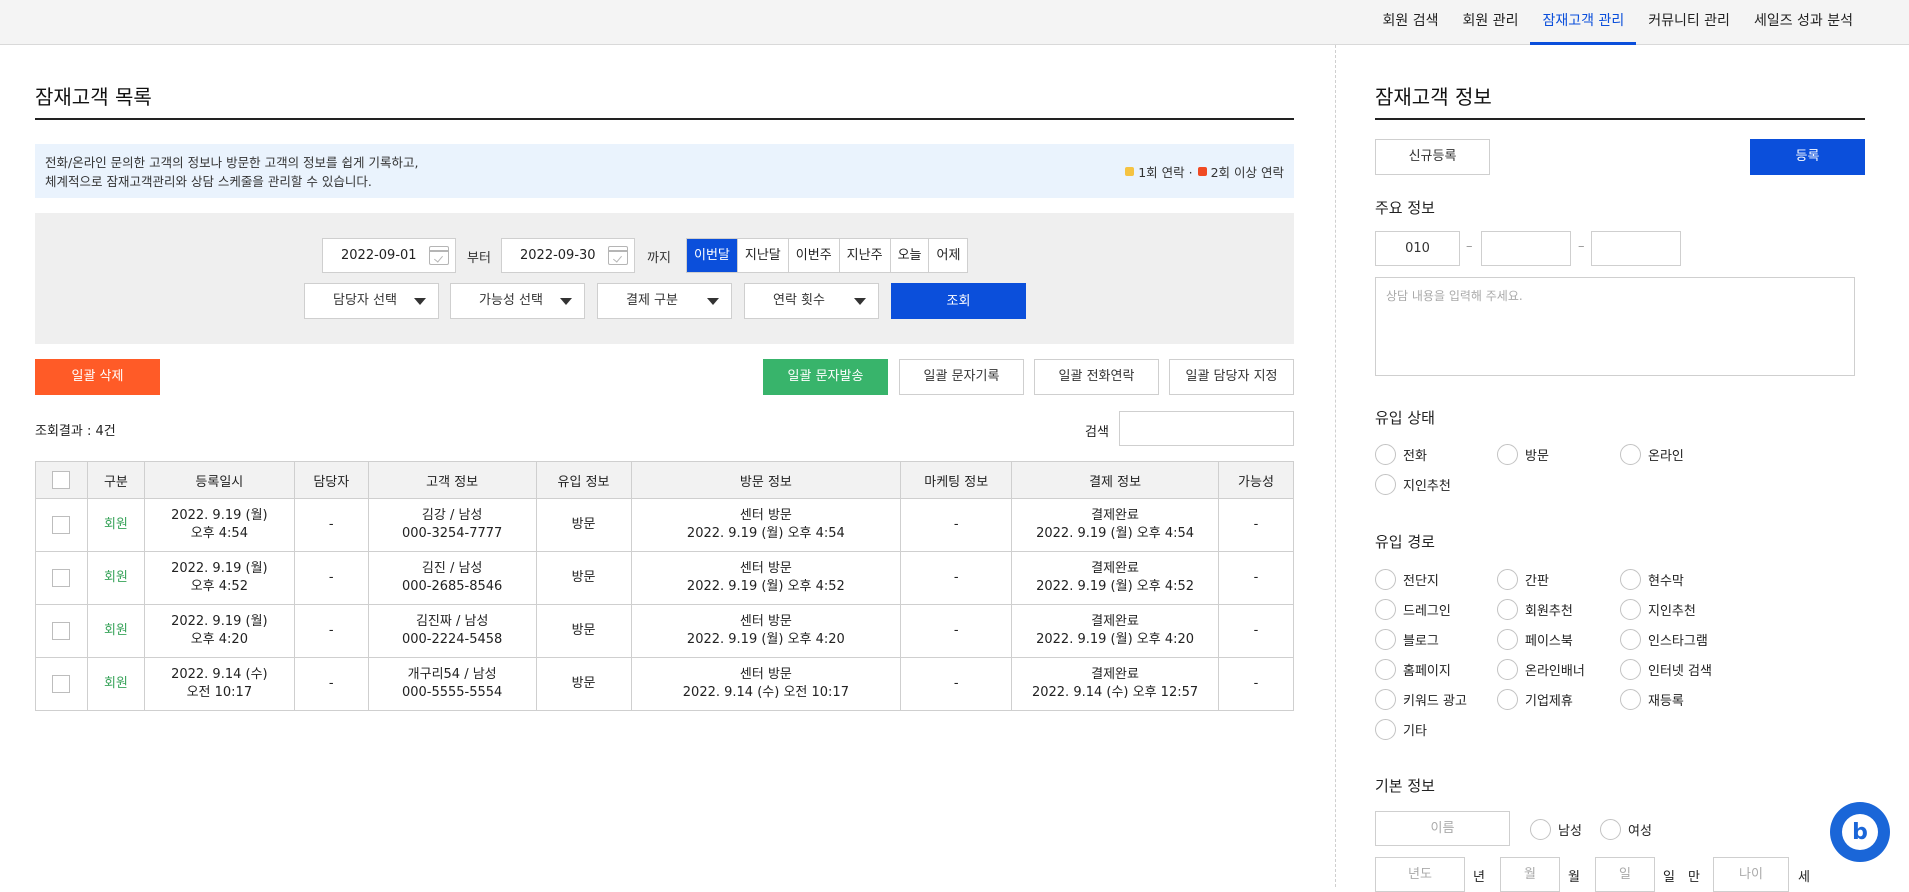 Image resolution: width=1909 pixels, height=892 pixels. I want to click on period-button: 어제, so click(947, 255).